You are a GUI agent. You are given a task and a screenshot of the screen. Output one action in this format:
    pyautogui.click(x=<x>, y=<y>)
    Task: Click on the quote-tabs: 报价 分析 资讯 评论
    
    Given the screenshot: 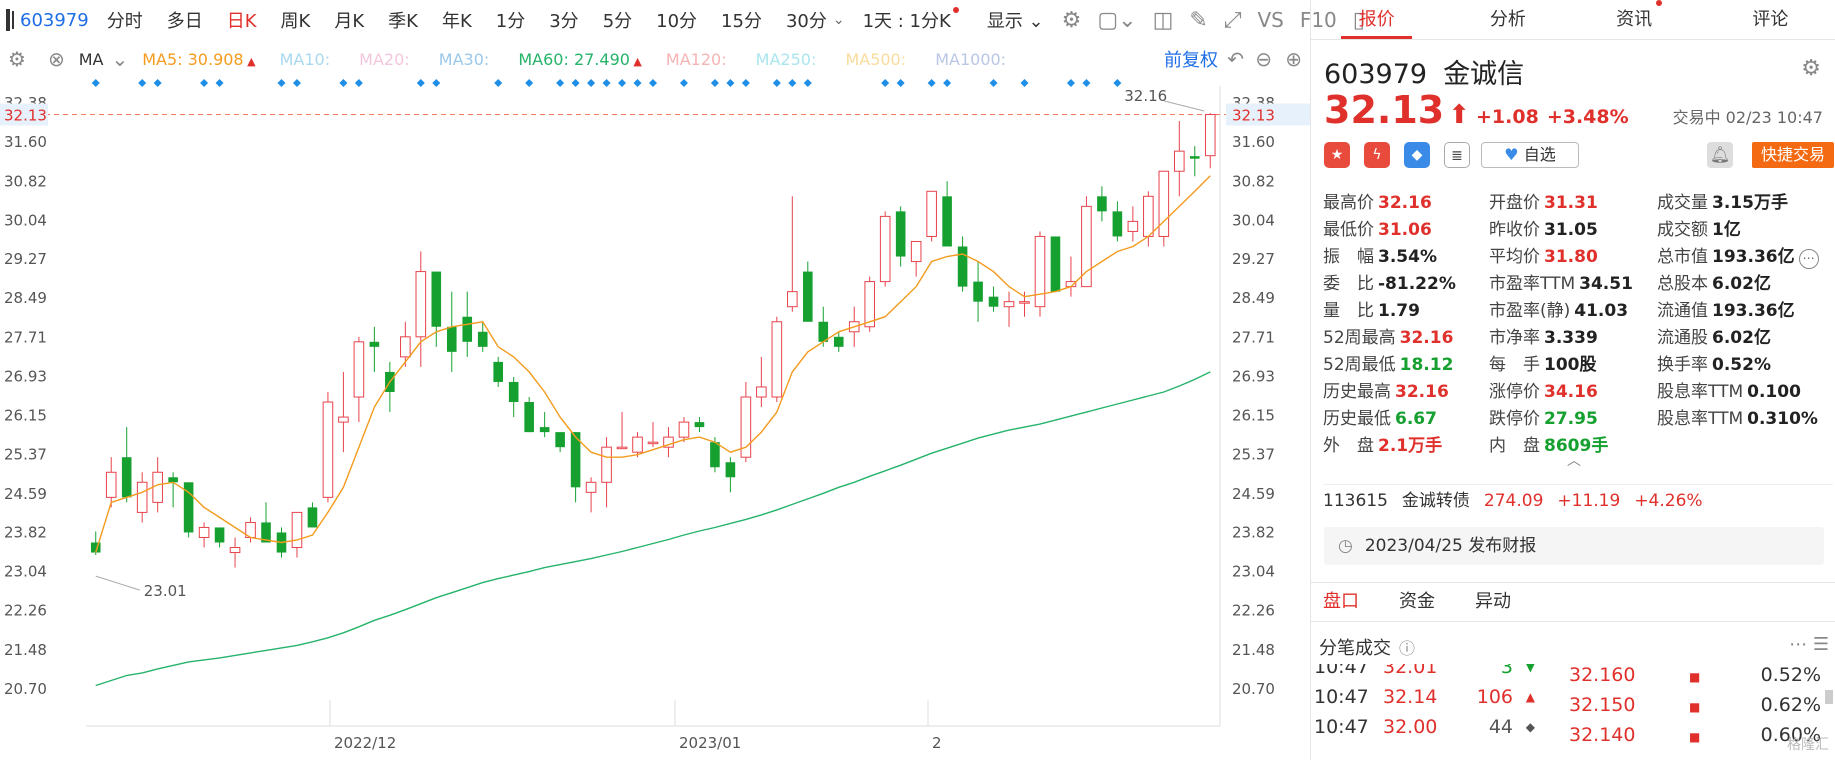 What is the action you would take?
    pyautogui.click(x=1573, y=20)
    